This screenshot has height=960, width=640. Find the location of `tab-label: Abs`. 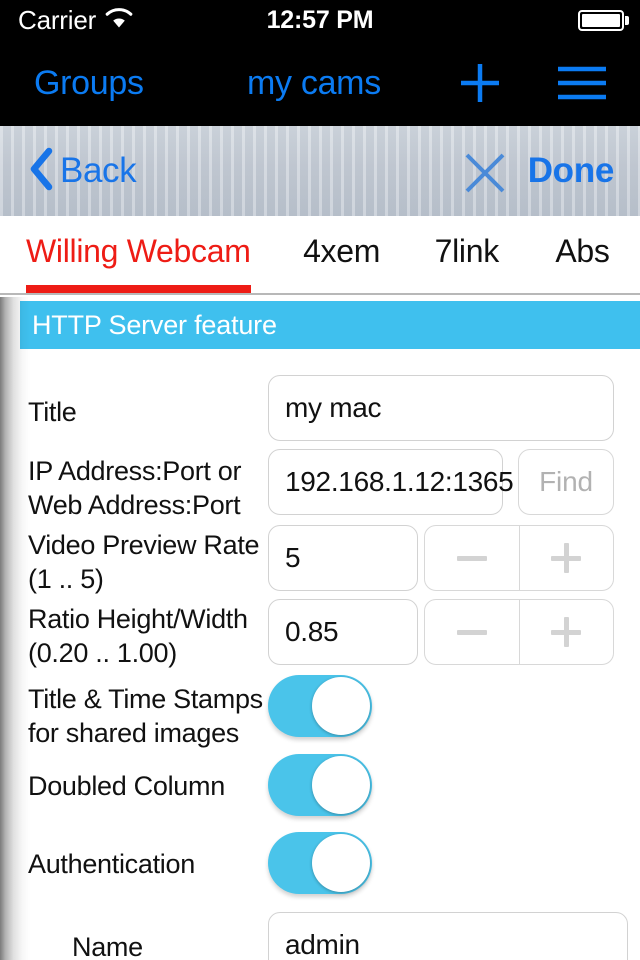

tab-label: Abs is located at coordinates (582, 251).